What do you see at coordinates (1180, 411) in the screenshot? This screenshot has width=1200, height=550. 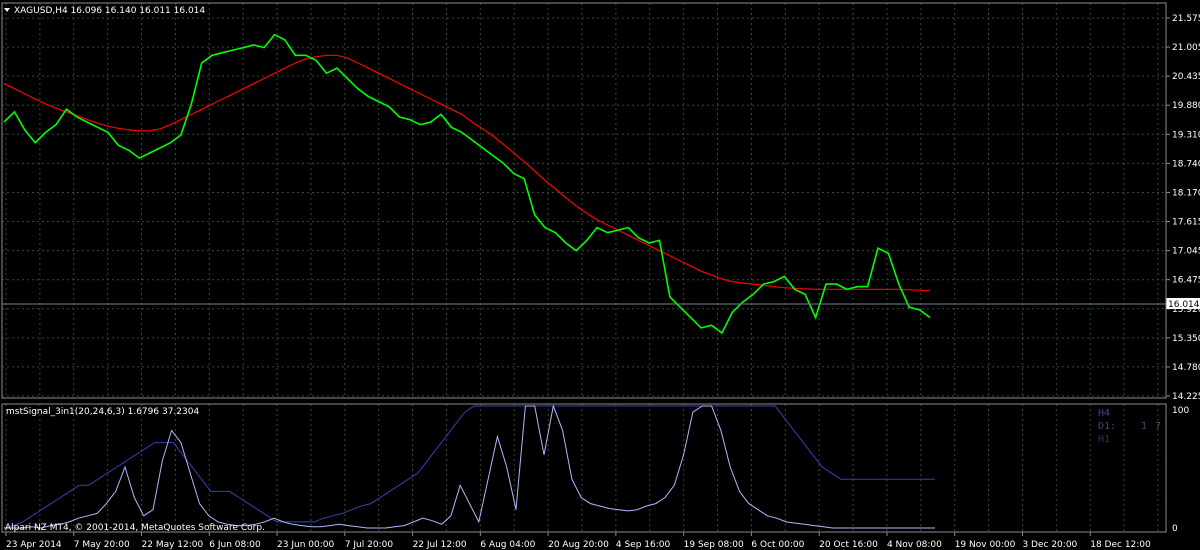 I see `indicator-max-label: 100` at bounding box center [1180, 411].